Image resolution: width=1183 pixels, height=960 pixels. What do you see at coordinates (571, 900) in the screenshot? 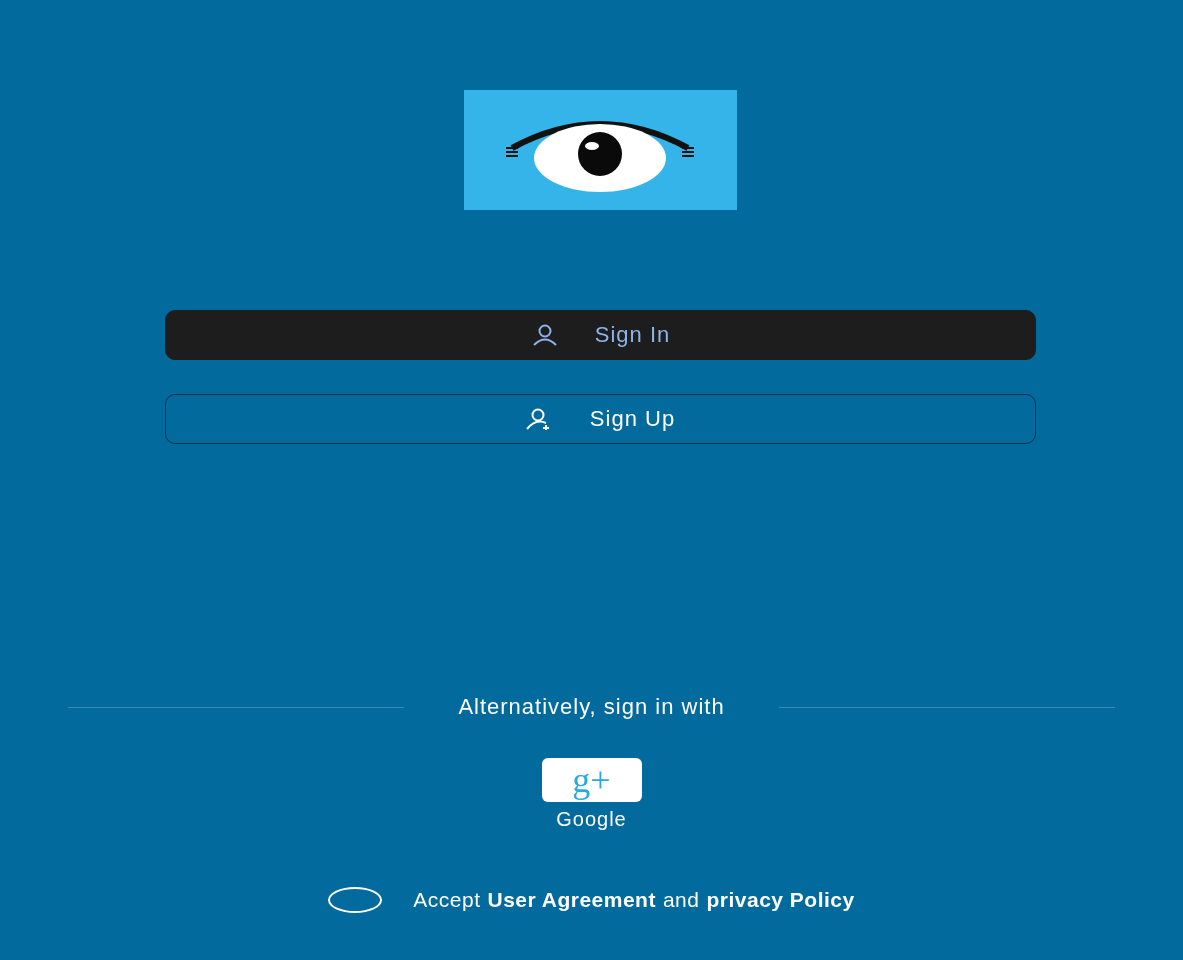
I see `agreement-link: User Agreement` at bounding box center [571, 900].